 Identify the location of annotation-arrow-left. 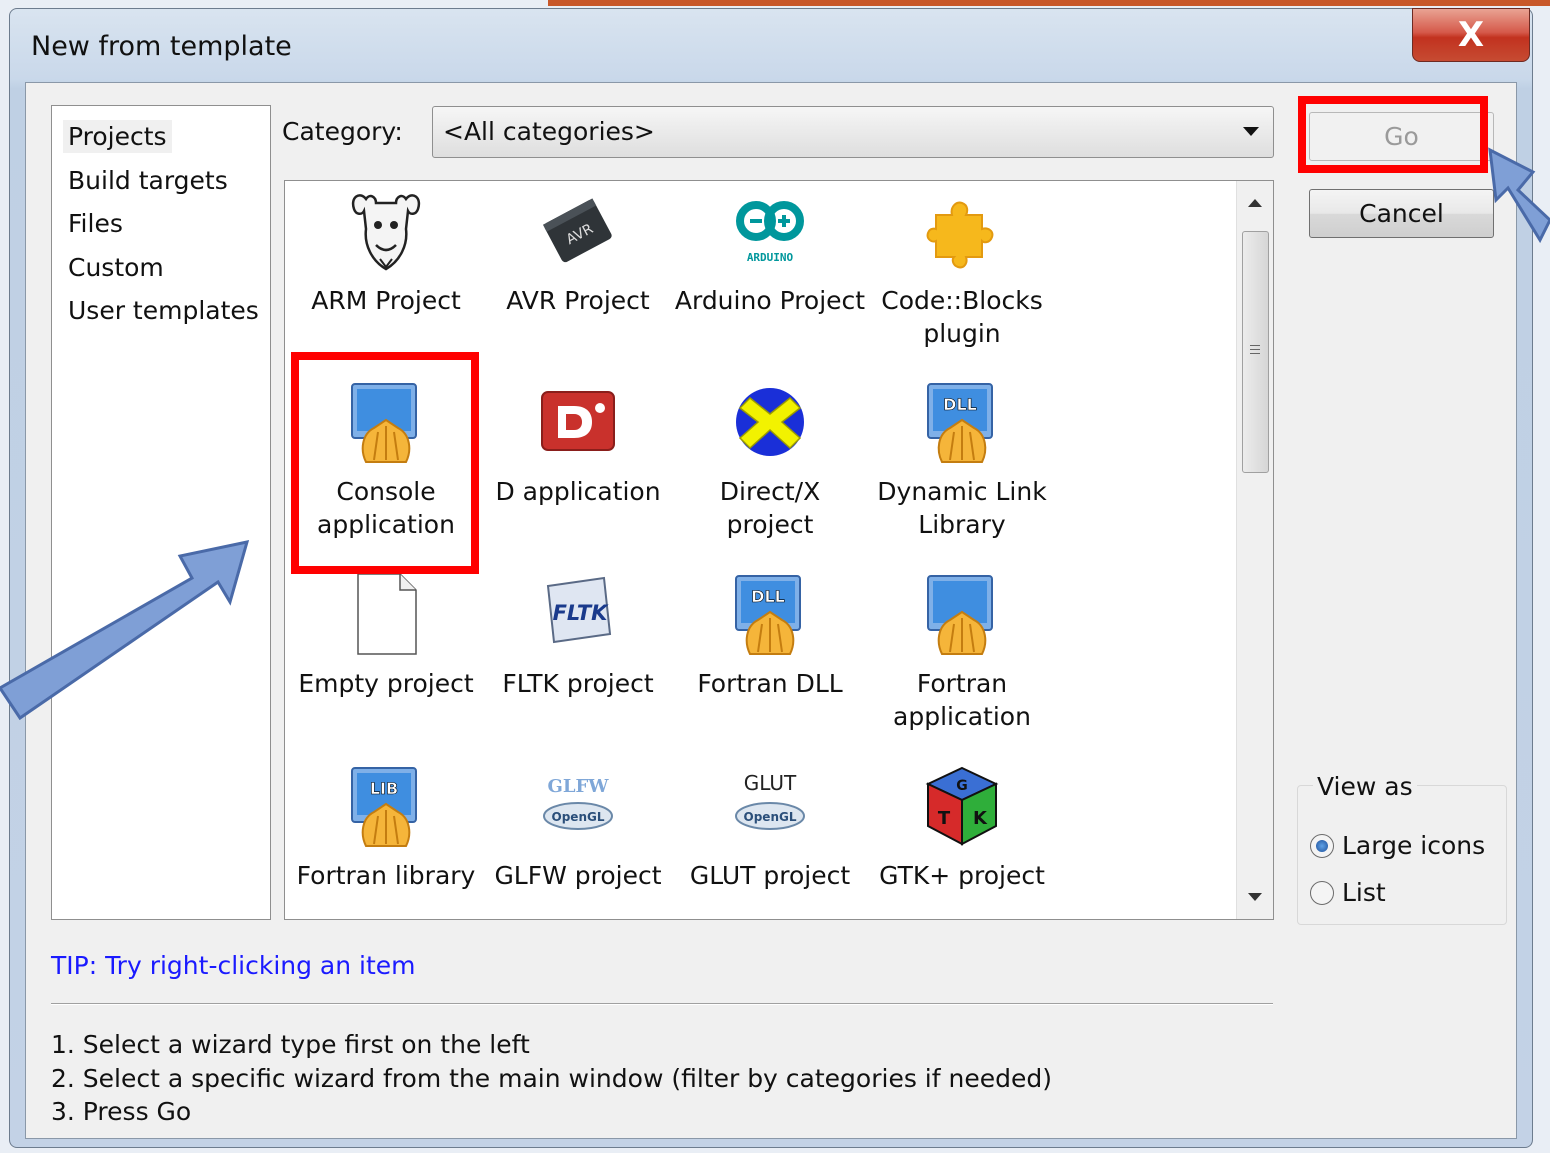
(125, 630).